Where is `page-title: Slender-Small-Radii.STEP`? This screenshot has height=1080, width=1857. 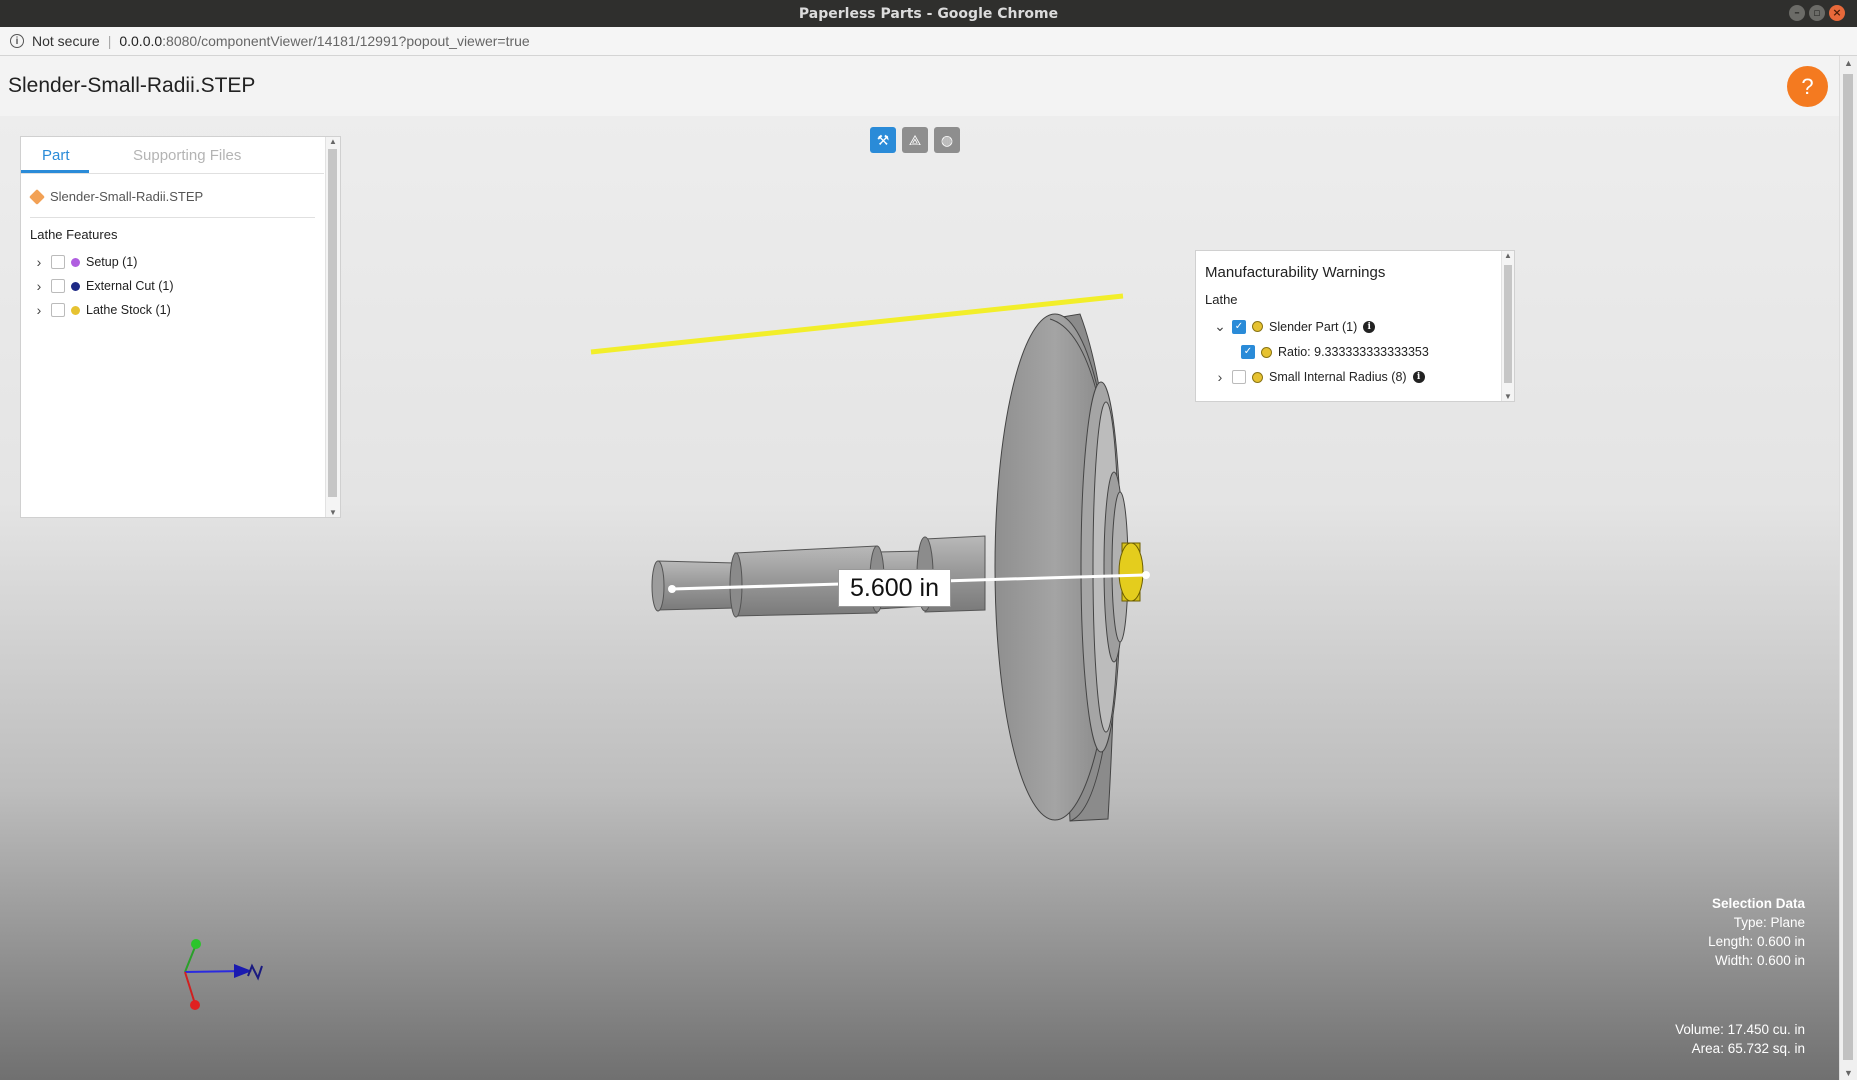 page-title: Slender-Small-Radii.STEP is located at coordinates (132, 85).